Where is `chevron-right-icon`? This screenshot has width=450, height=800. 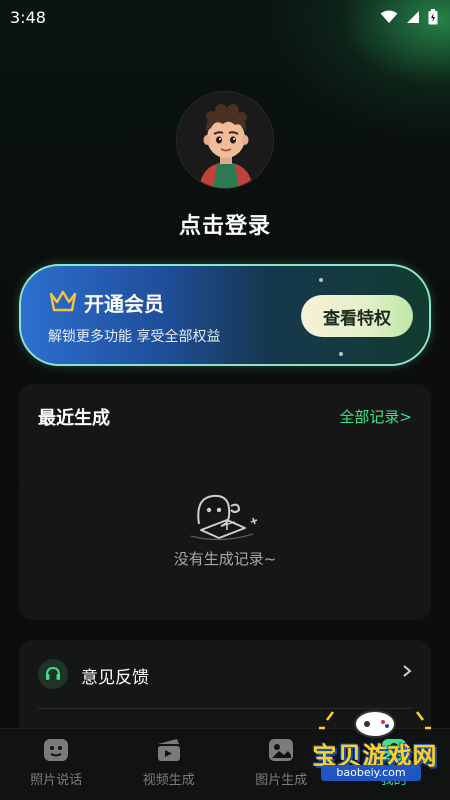 chevron-right-icon is located at coordinates (407, 671).